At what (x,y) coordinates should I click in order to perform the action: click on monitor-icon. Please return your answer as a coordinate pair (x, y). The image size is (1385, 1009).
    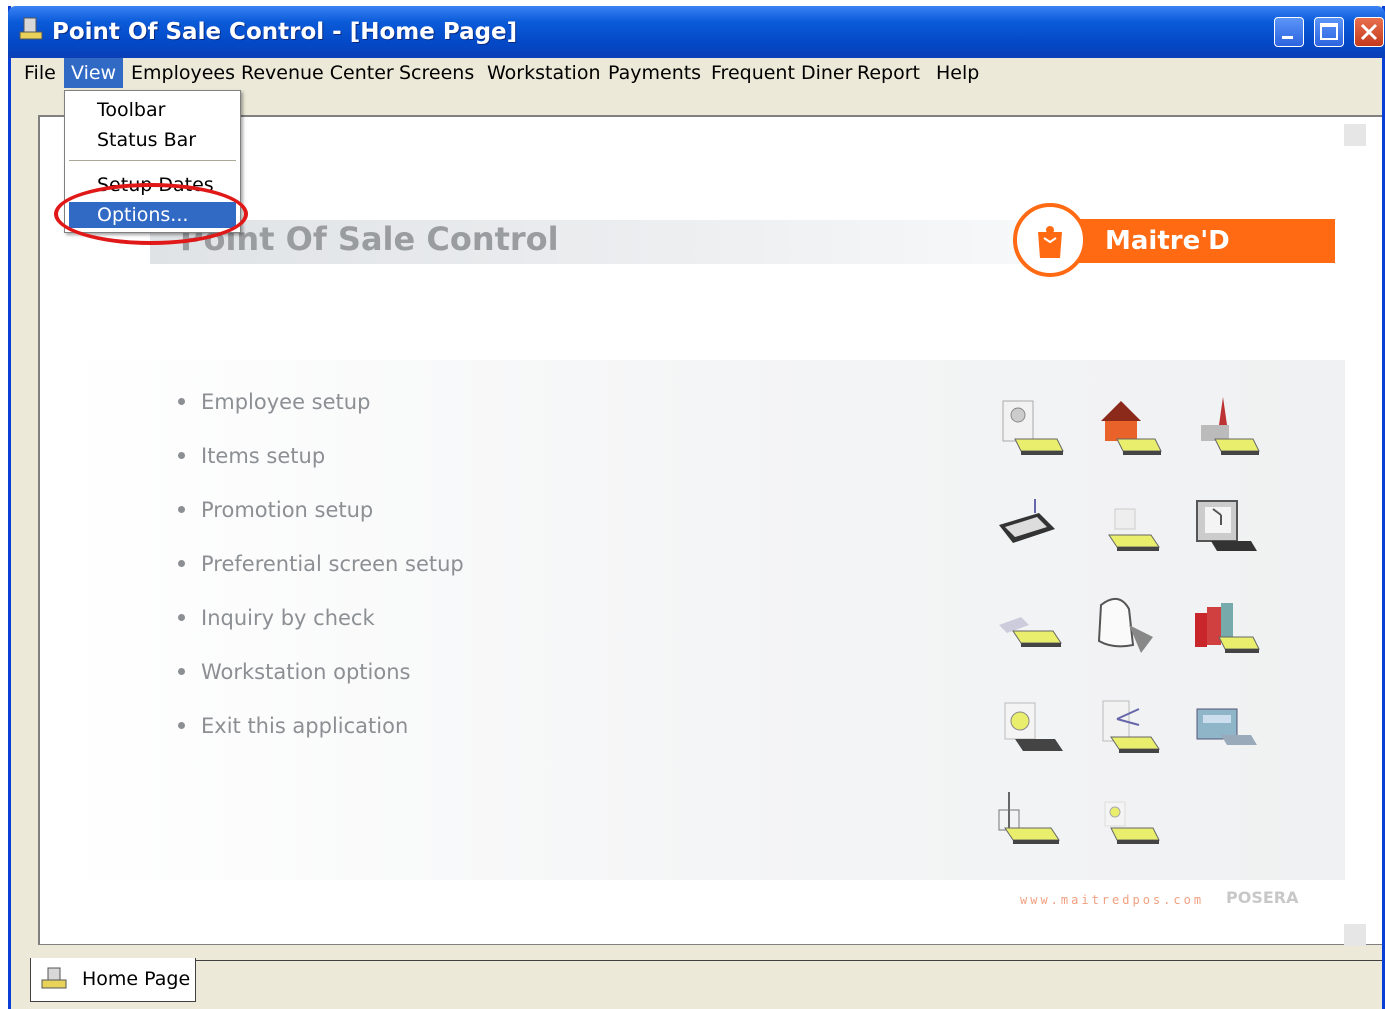
    Looking at the image, I should click on (1227, 528).